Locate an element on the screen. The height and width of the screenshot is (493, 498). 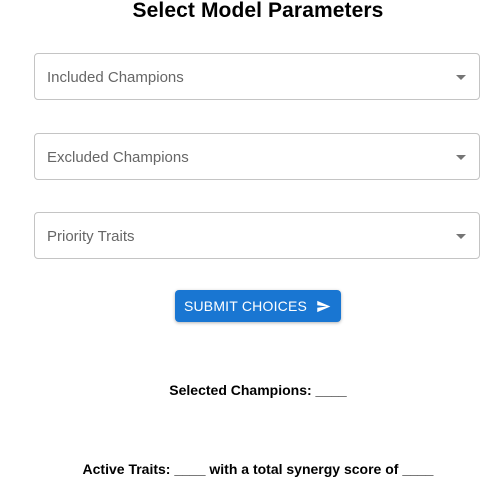
send-icon is located at coordinates (324, 306).